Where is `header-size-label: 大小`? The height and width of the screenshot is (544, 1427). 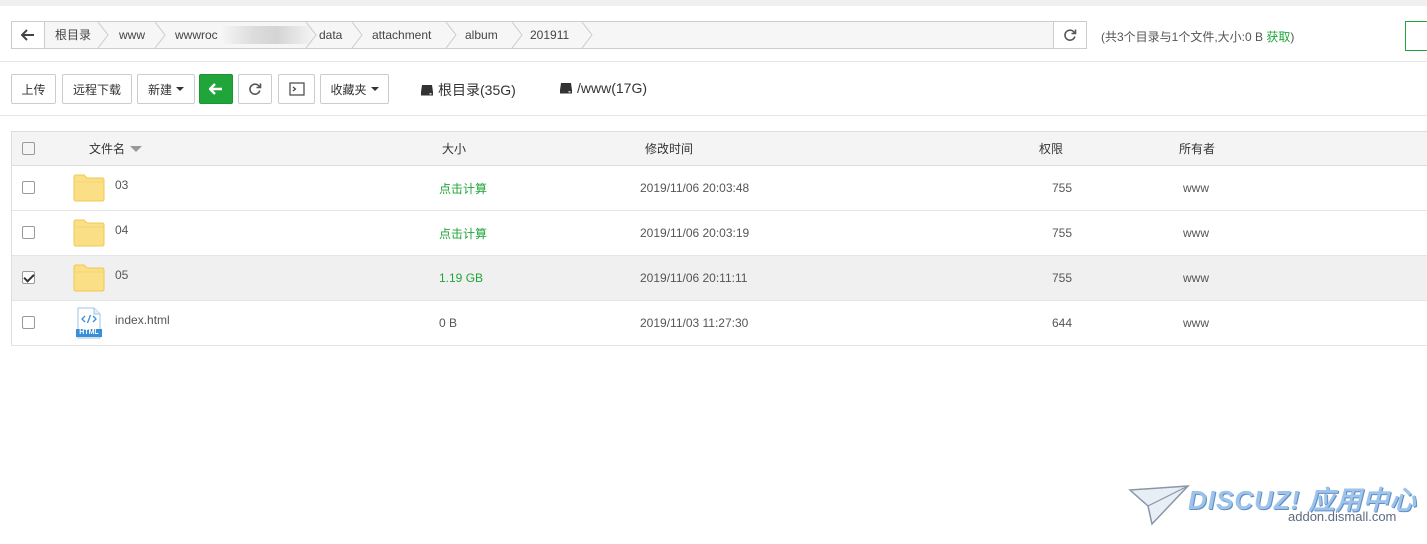
header-size-label: 大小 is located at coordinates (454, 149).